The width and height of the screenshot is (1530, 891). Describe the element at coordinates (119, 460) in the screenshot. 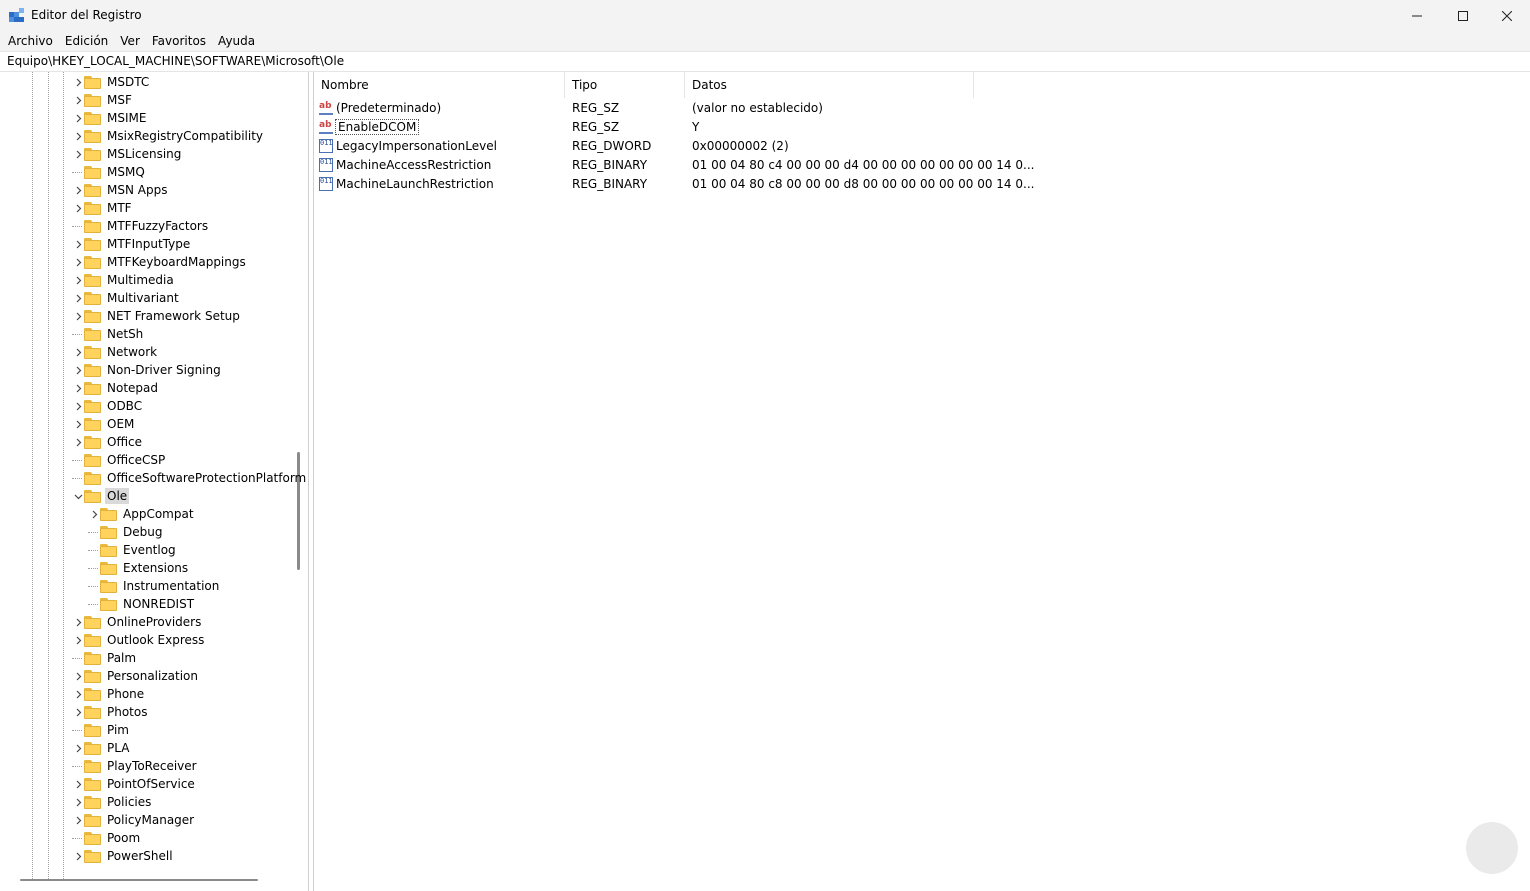

I see `tree-item: OfficeCSP` at that location.